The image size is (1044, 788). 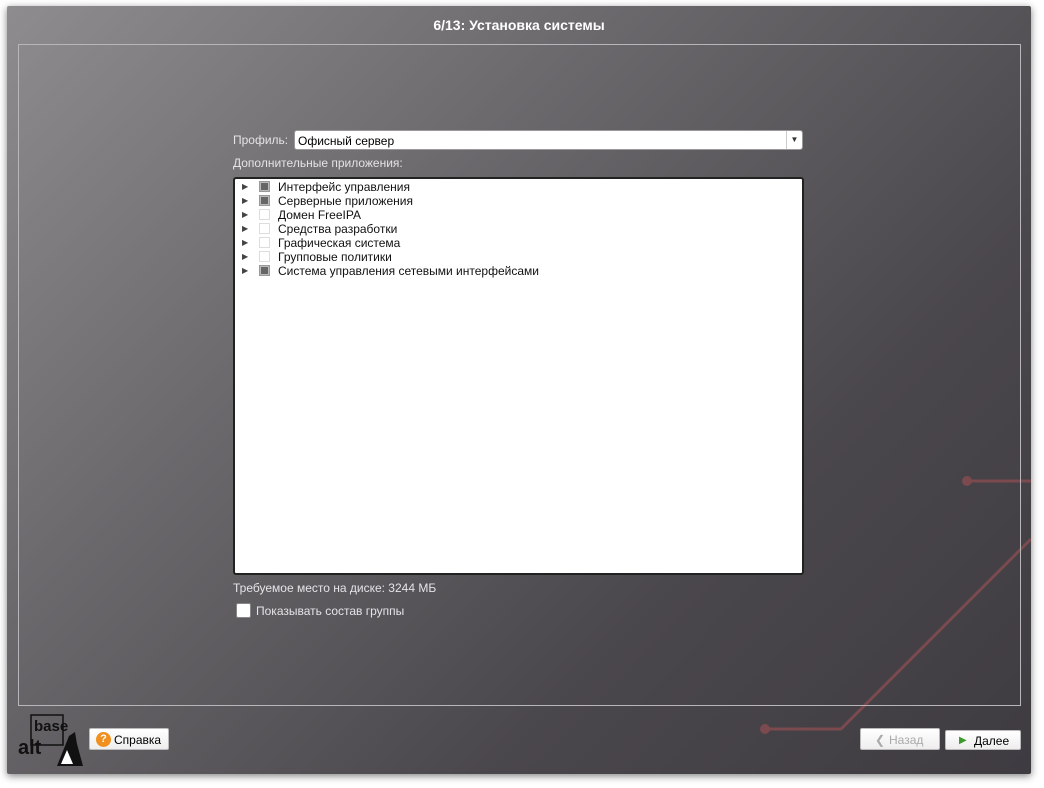 What do you see at coordinates (906, 740) in the screenshot?
I see `back-label: Назад` at bounding box center [906, 740].